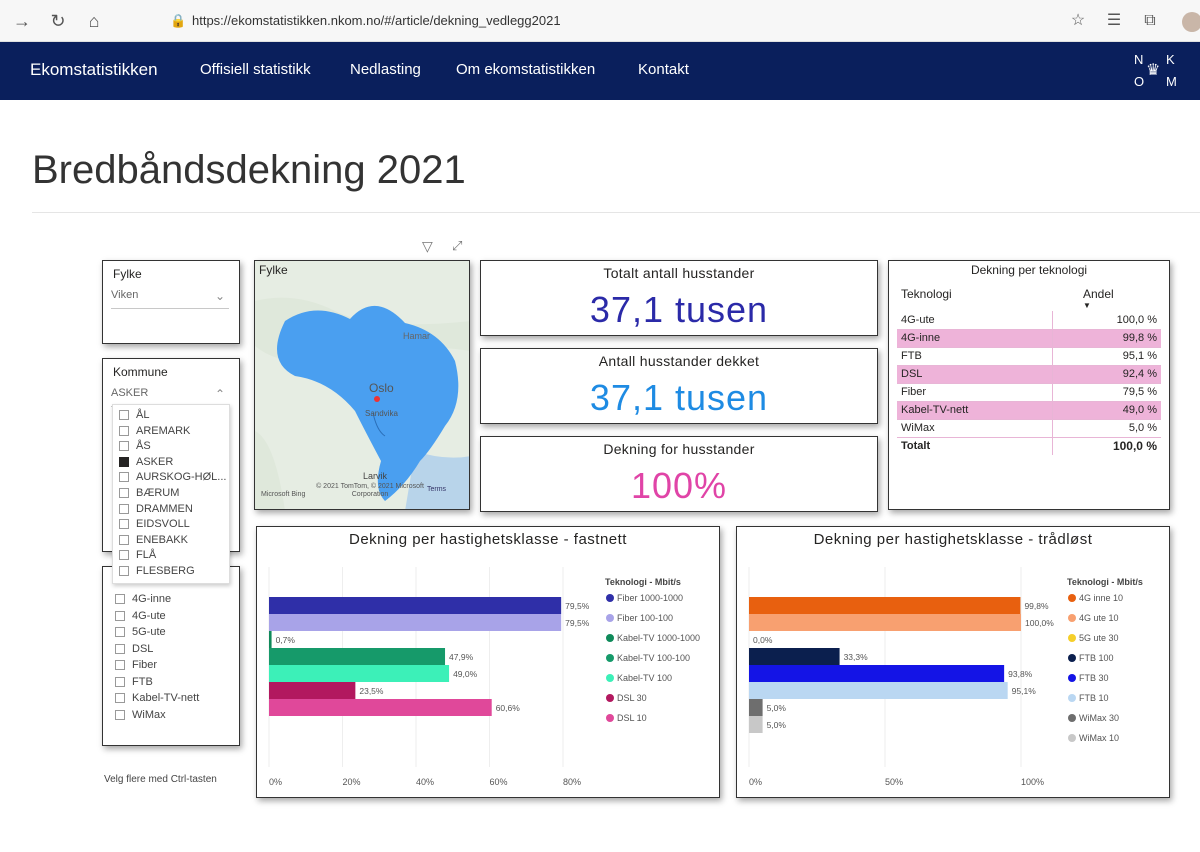  What do you see at coordinates (134, 682) in the screenshot?
I see `teknologi-option: FTB` at bounding box center [134, 682].